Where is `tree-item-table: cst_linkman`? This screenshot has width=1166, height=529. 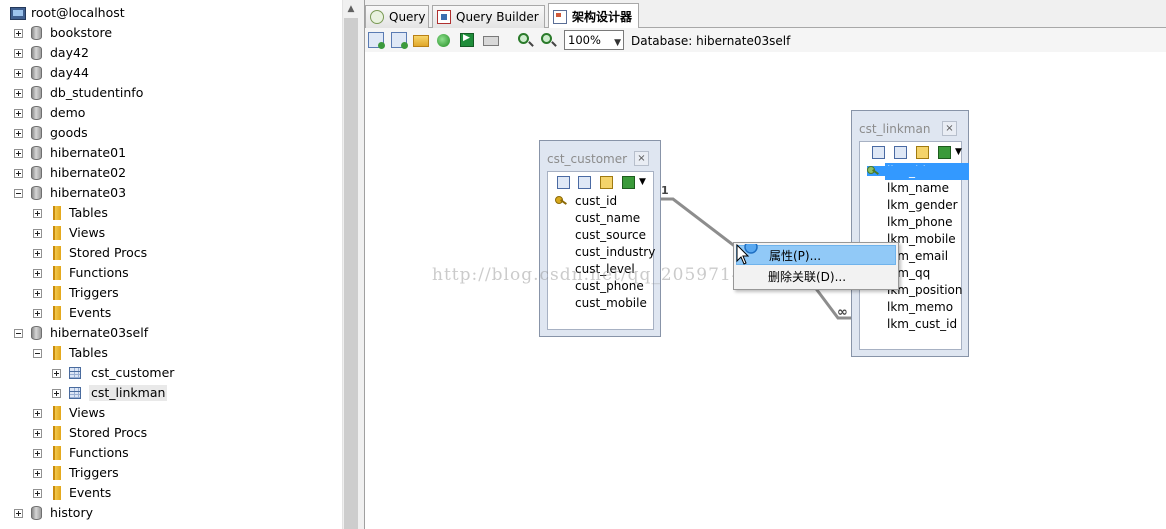 tree-item-table: cst_linkman is located at coordinates (171, 393).